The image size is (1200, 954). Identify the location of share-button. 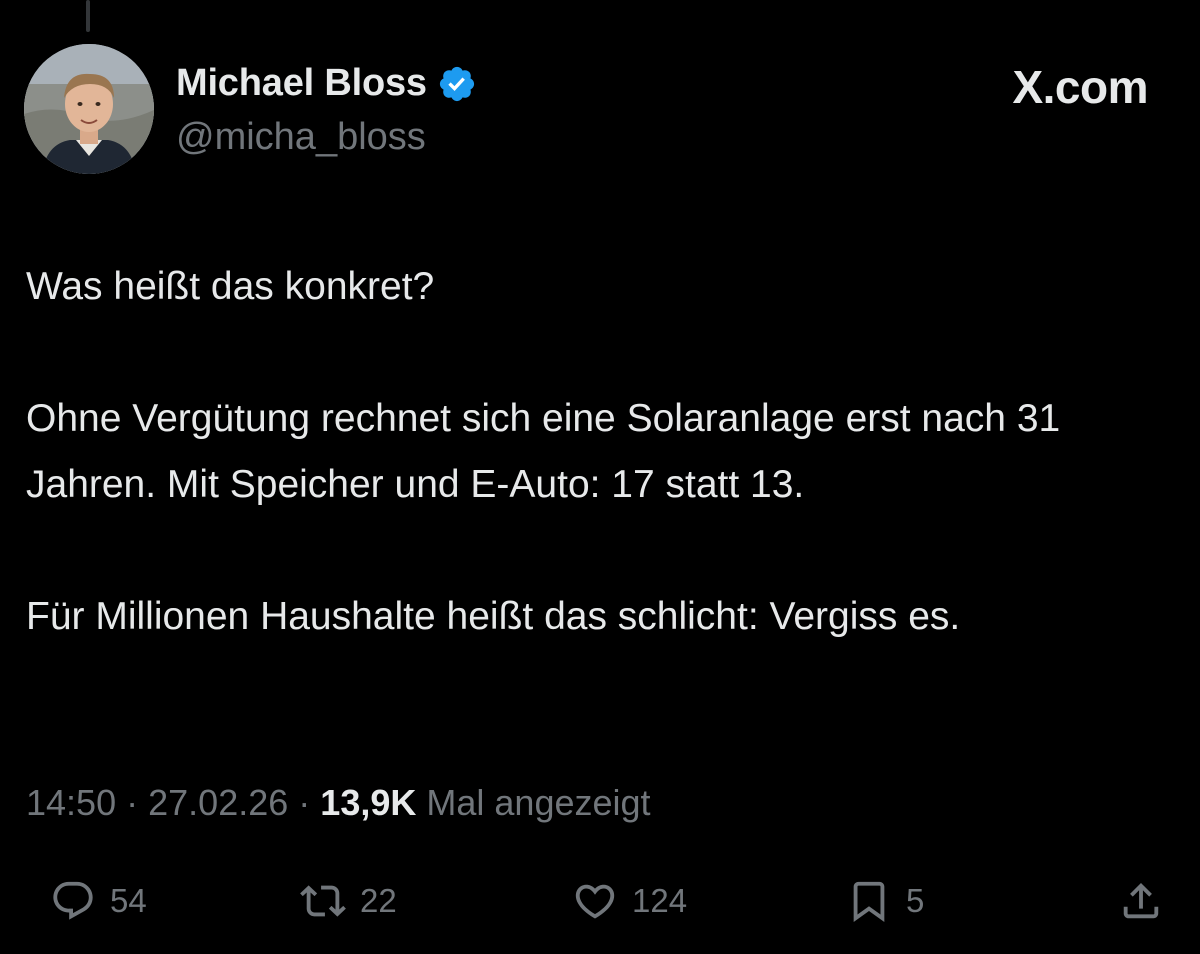
(1141, 901).